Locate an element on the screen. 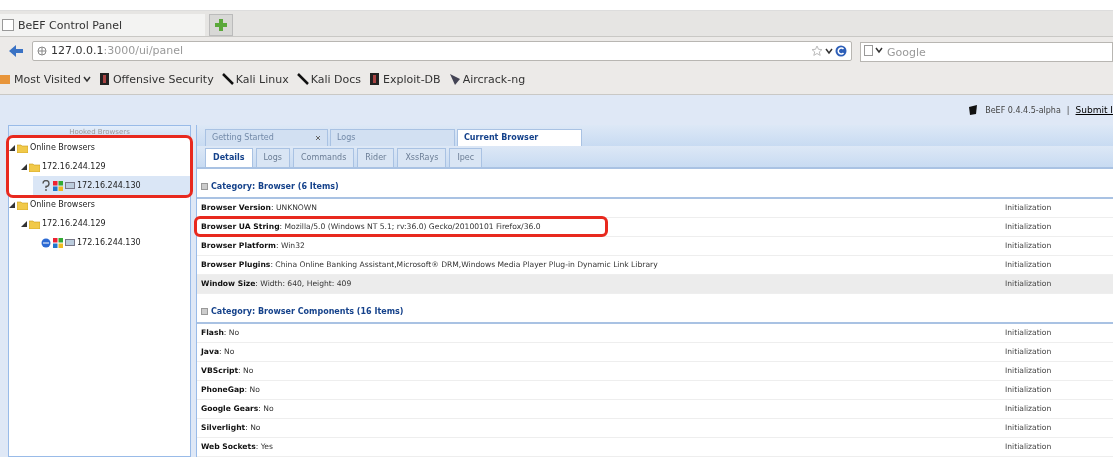 This screenshot has width=1113, height=472. close-icon is located at coordinates (318, 137).